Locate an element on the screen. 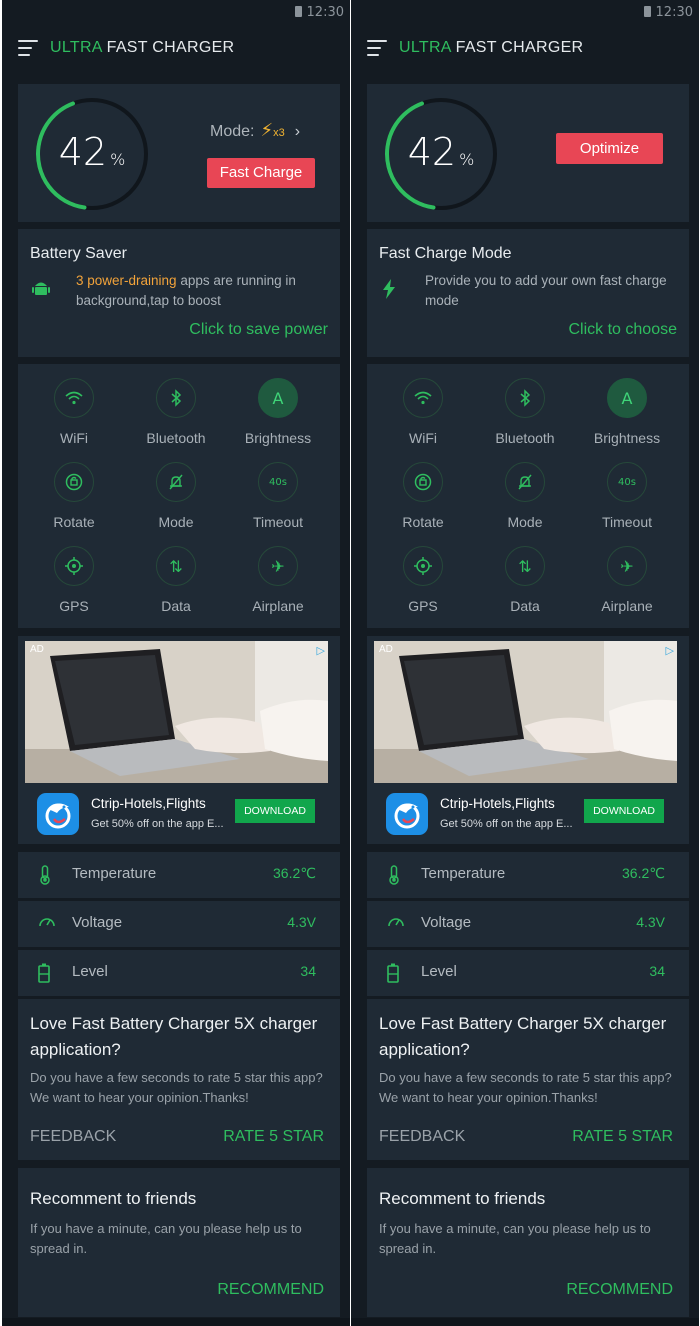 The height and width of the screenshot is (1326, 700). rotate-icon is located at coordinates (74, 482).